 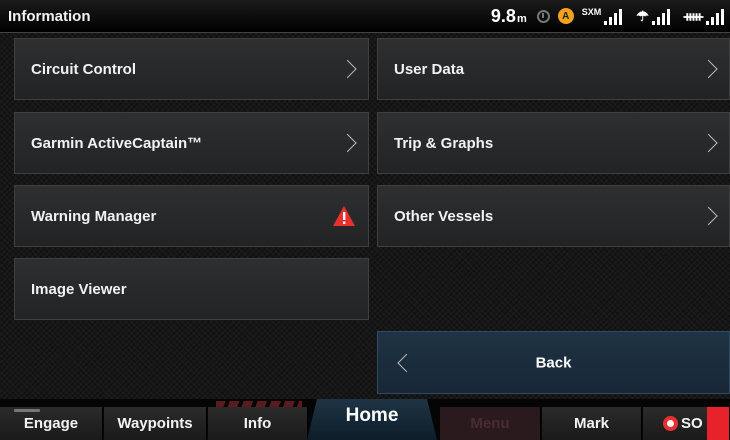 What do you see at coordinates (365, 16) in the screenshot?
I see `status-bar: Information 9.8 m A SXM ☂ ᚔ` at bounding box center [365, 16].